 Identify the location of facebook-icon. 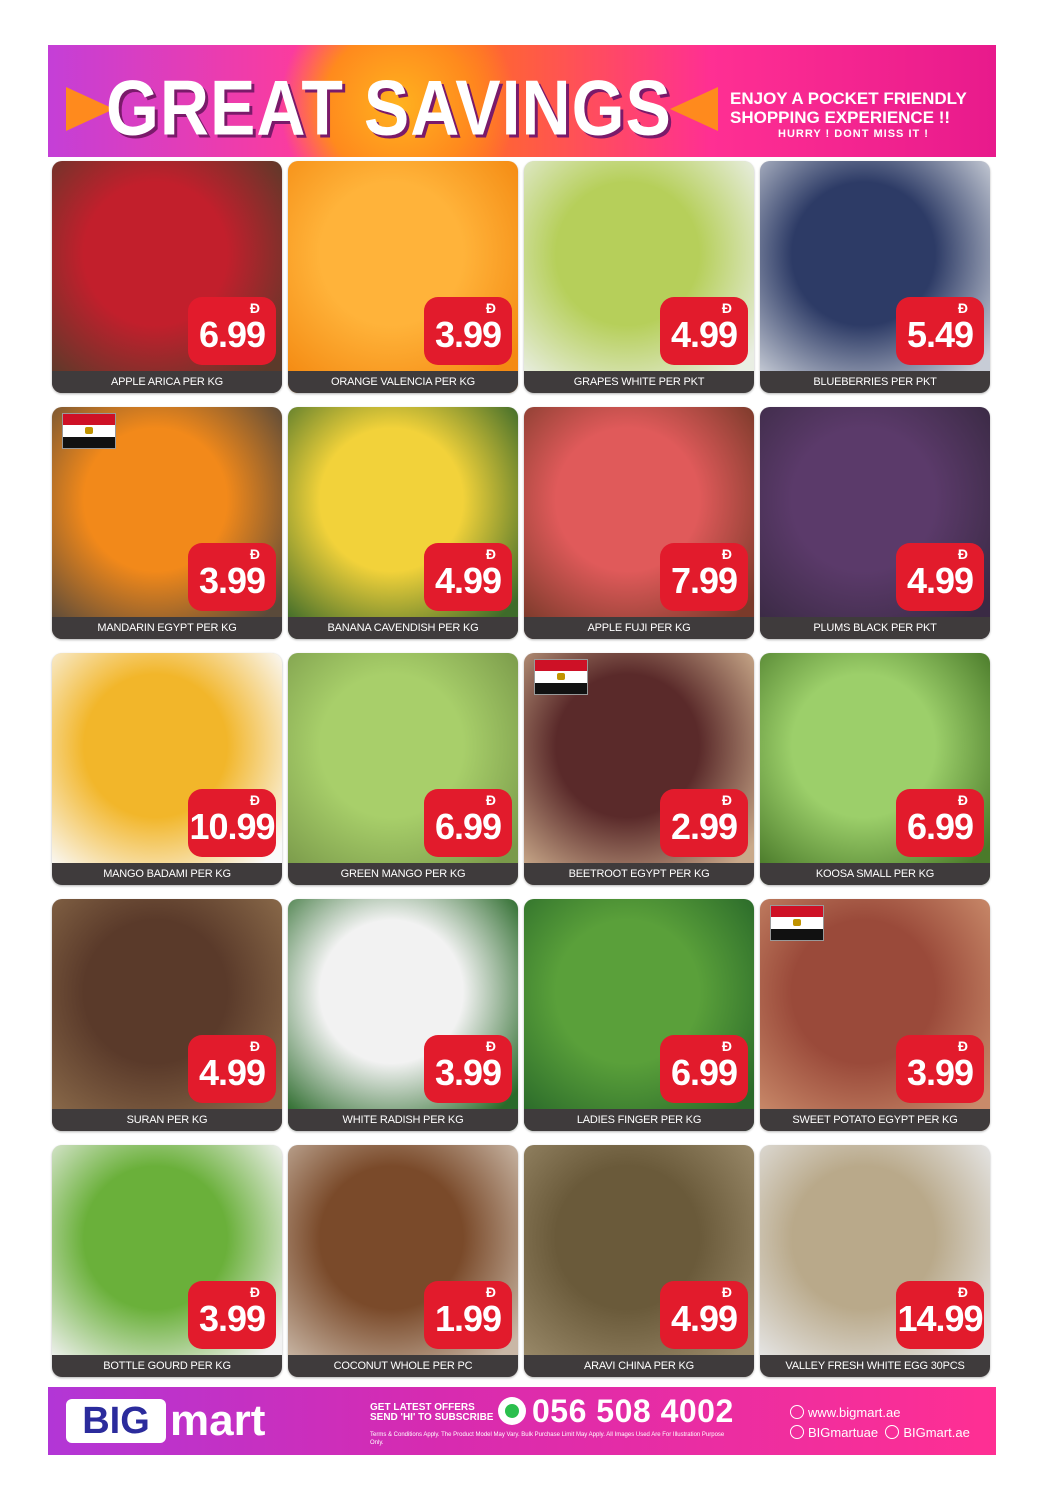
(797, 1432).